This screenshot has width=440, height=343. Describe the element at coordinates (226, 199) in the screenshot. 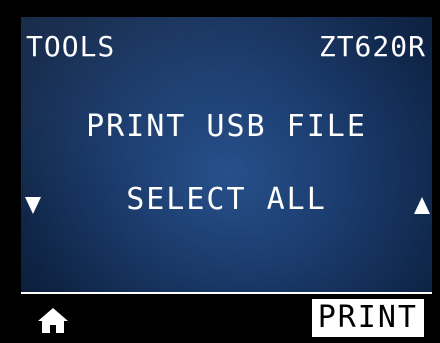

I see `menu-selection-value: SELECT ALL` at that location.